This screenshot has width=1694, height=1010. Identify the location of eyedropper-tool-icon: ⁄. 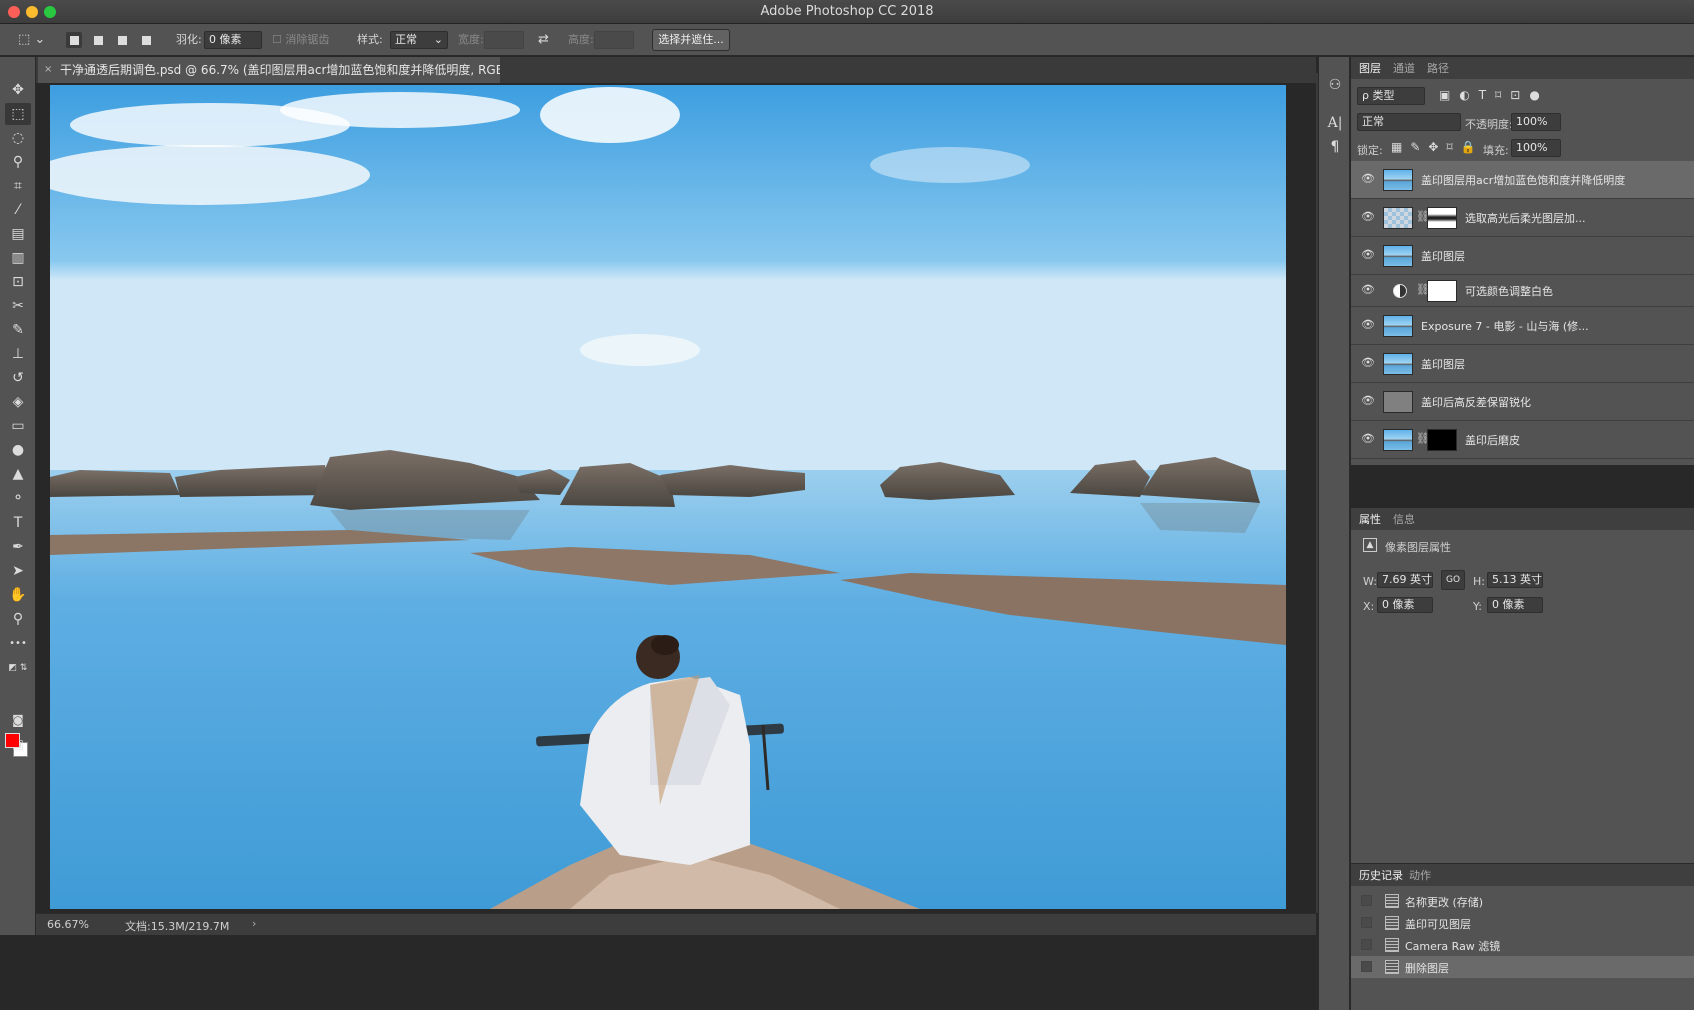
(18, 210).